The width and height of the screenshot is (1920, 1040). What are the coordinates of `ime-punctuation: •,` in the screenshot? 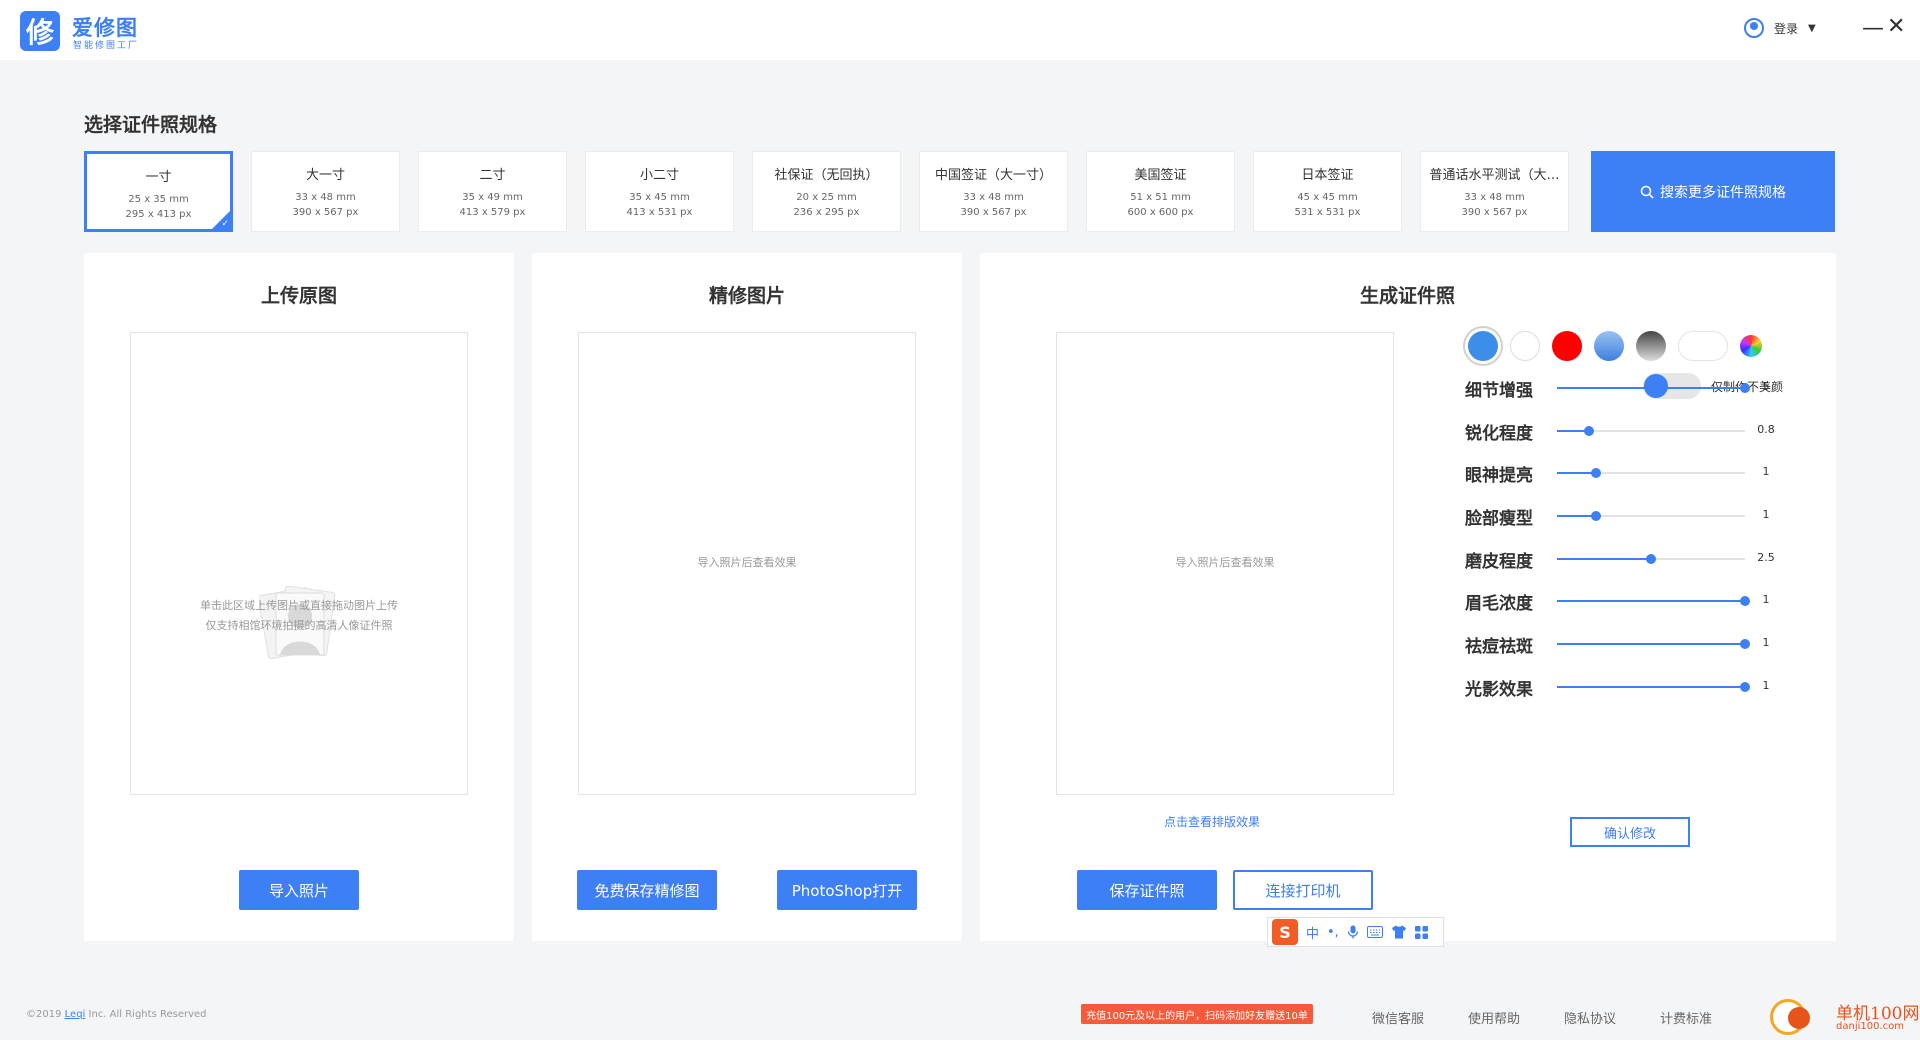 It's located at (1333, 932).